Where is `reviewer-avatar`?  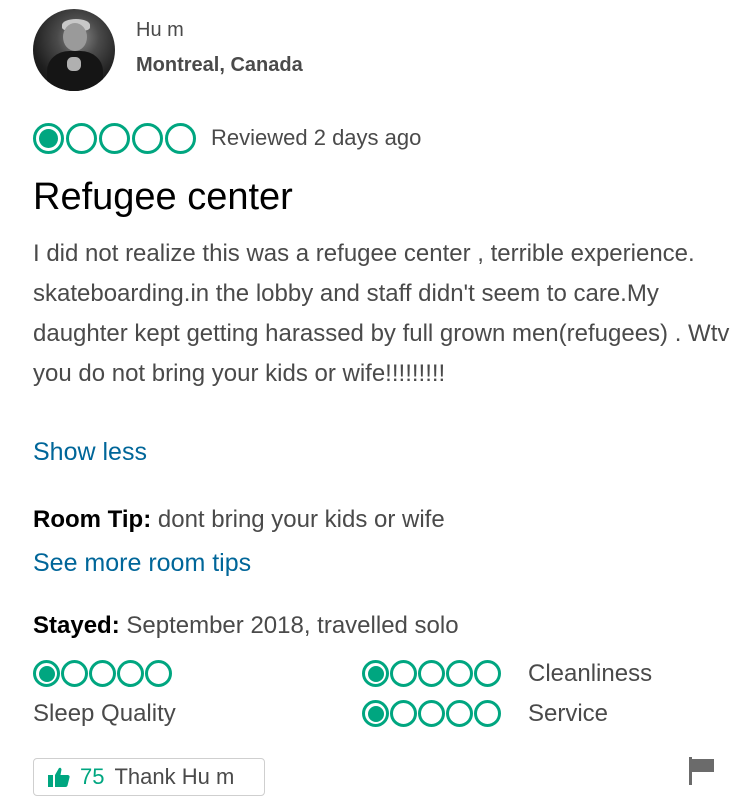
reviewer-avatar is located at coordinates (74, 50).